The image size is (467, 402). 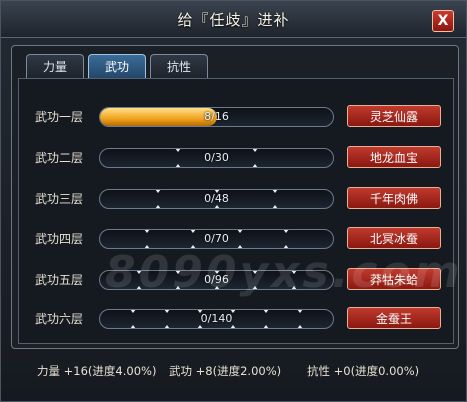 I want to click on progress-bar: 8/16, so click(x=216, y=117).